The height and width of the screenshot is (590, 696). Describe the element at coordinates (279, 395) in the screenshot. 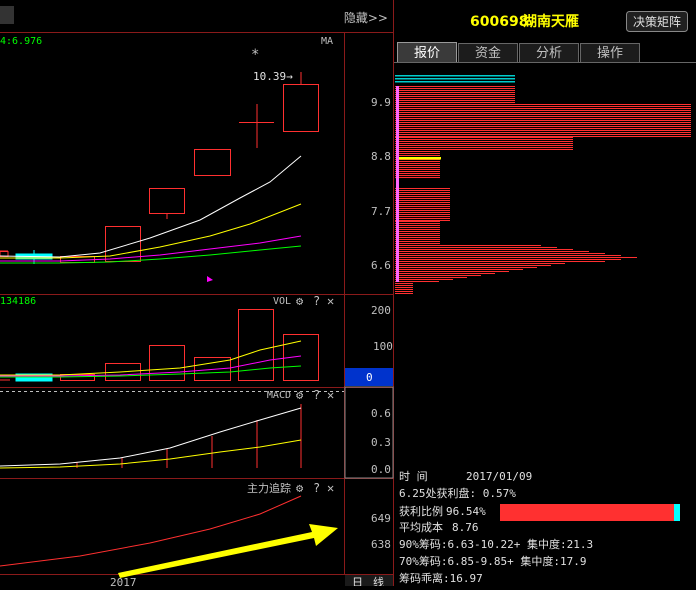

I see `macd-title: MACD` at that location.